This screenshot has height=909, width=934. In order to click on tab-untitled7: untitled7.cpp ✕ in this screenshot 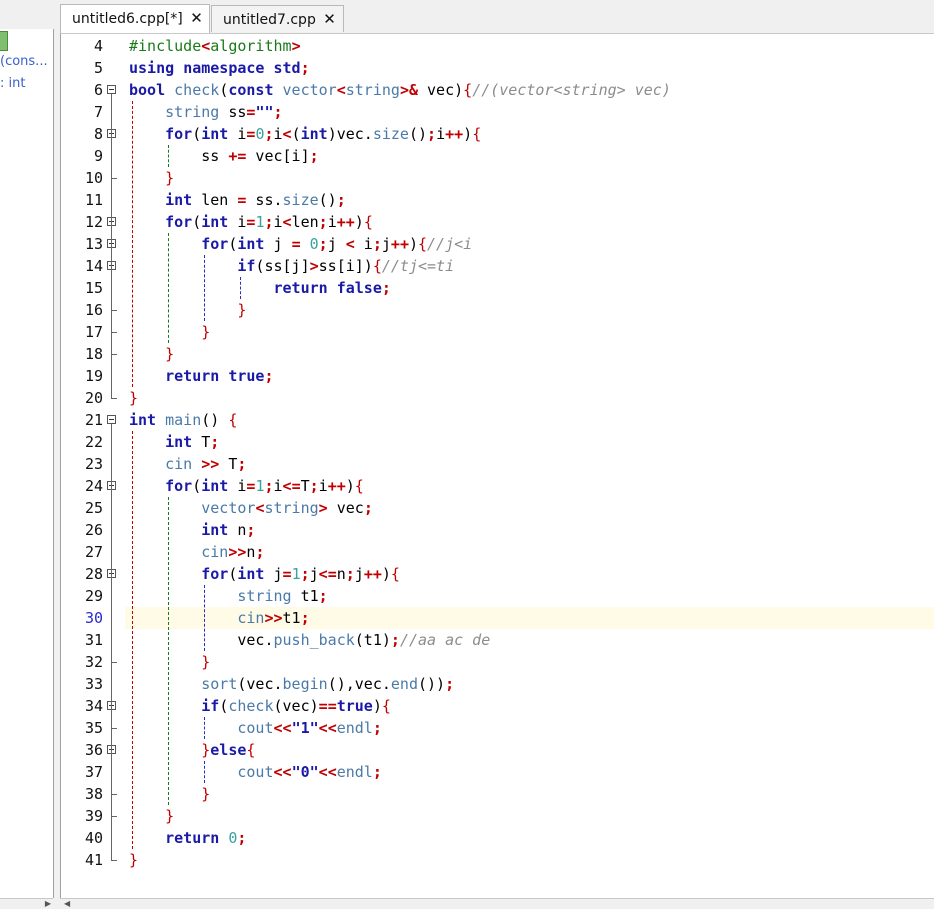, I will do `click(277, 18)`.